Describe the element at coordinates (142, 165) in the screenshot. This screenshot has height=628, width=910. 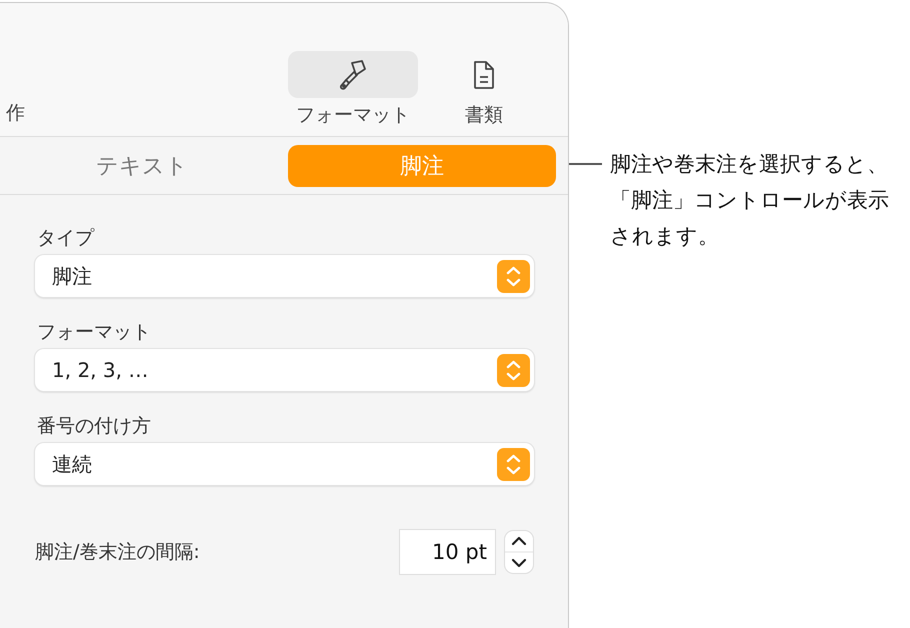
I see `tab: テキスト` at that location.